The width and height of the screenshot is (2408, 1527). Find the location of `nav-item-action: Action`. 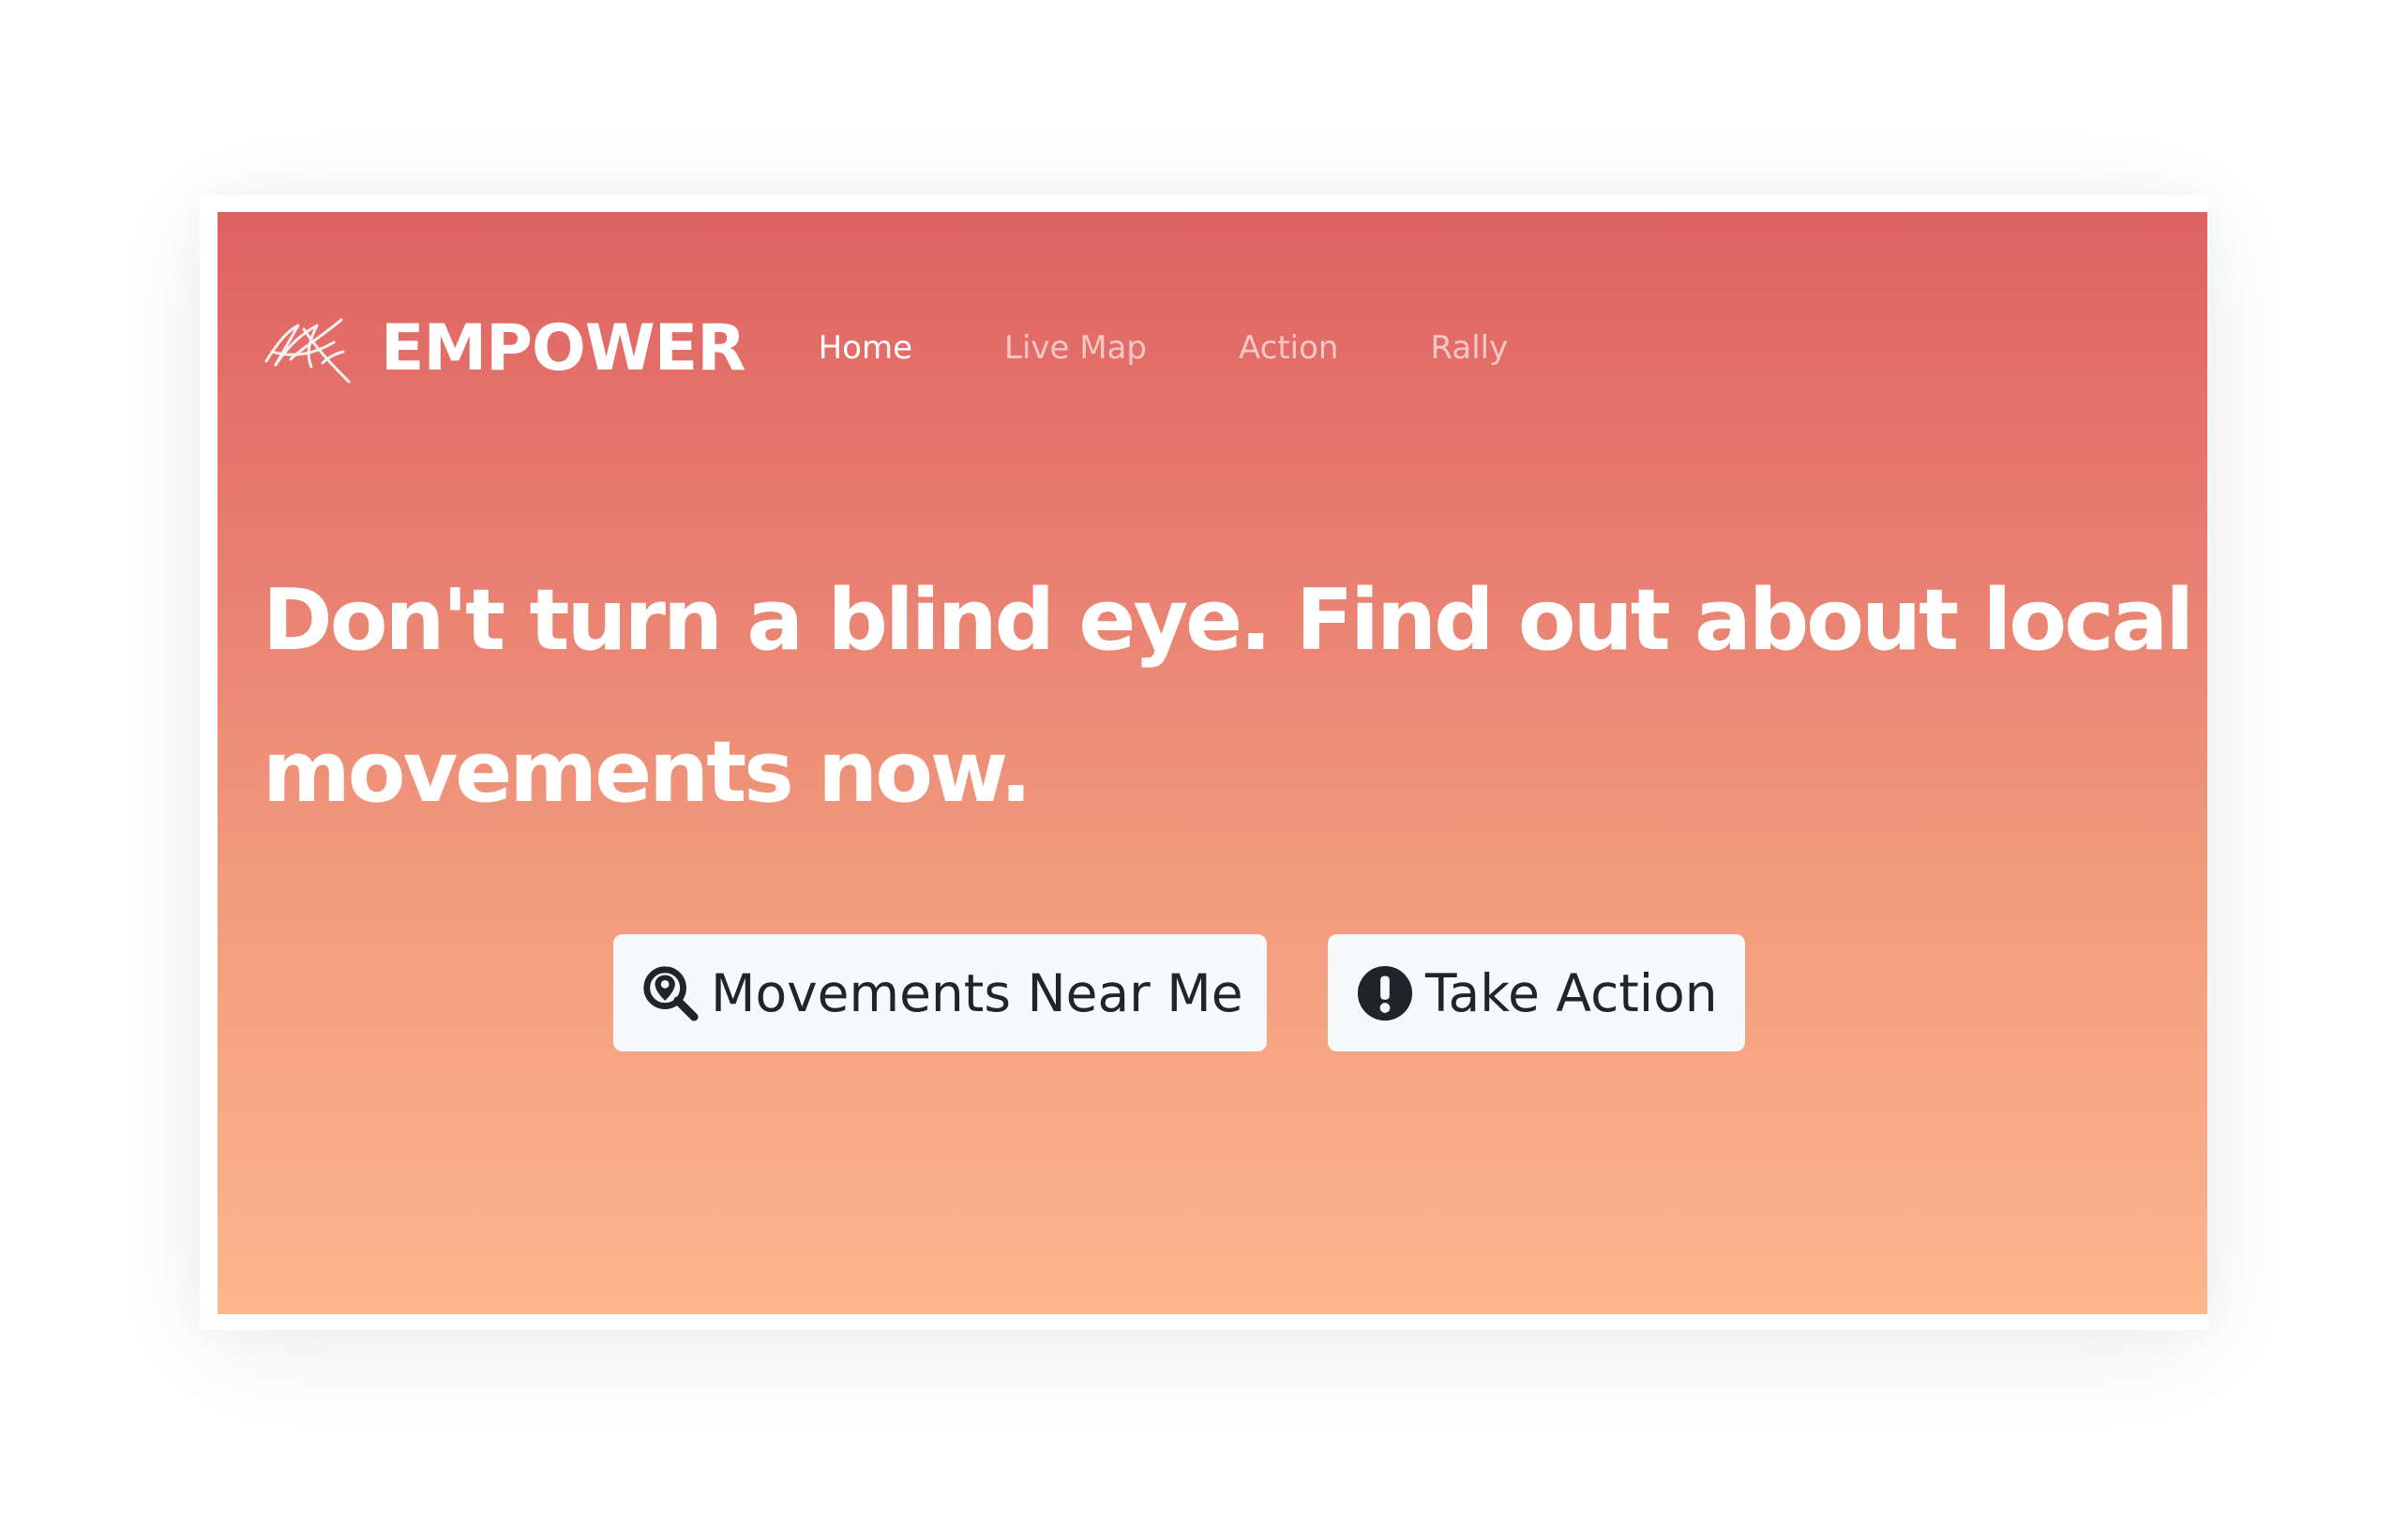

nav-item-action: Action is located at coordinates (1288, 348).